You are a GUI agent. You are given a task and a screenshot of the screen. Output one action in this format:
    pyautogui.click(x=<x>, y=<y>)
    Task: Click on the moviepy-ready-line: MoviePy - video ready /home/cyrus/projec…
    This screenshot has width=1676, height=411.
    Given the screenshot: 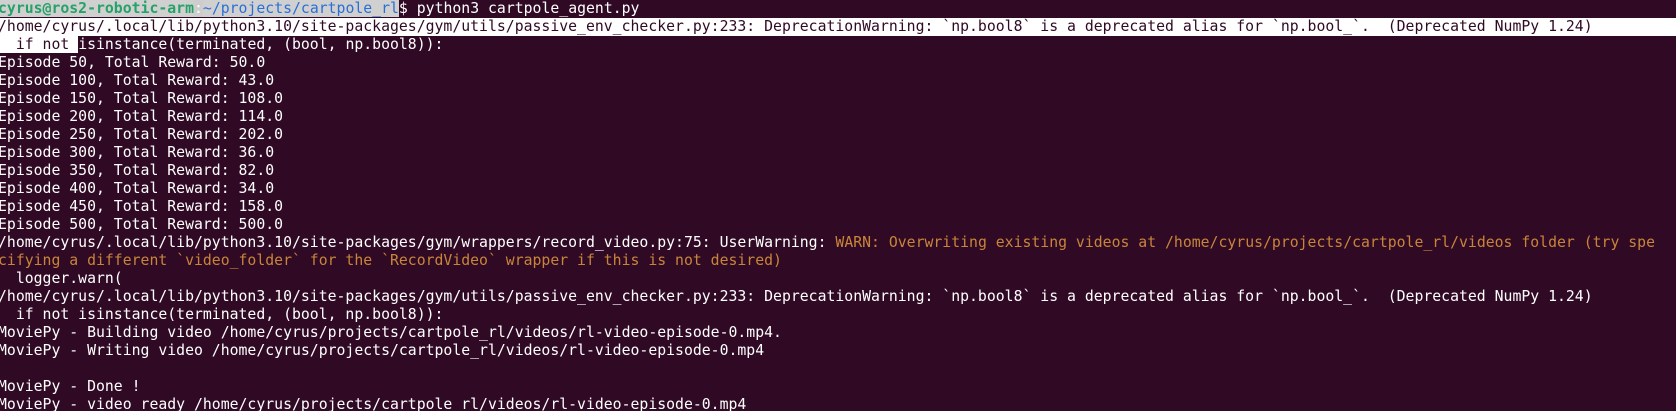 What is the action you would take?
    pyautogui.click(x=373, y=403)
    